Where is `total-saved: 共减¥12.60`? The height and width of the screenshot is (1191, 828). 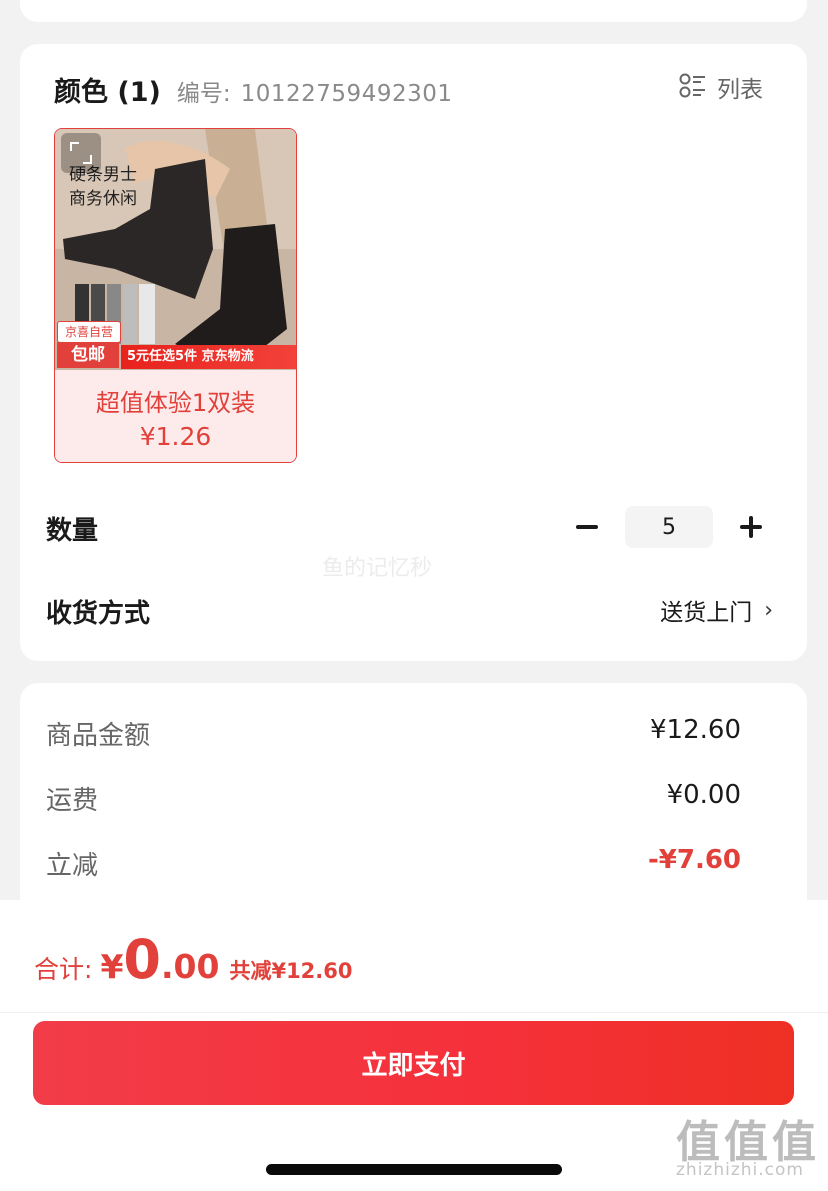 total-saved: 共减¥12.60 is located at coordinates (291, 971).